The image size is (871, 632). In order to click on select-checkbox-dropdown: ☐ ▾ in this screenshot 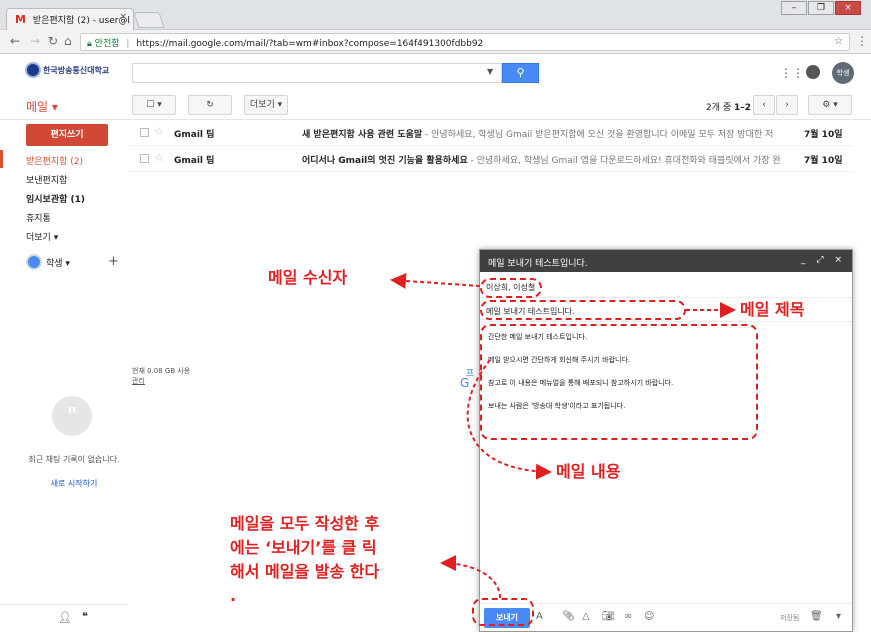, I will do `click(154, 105)`.